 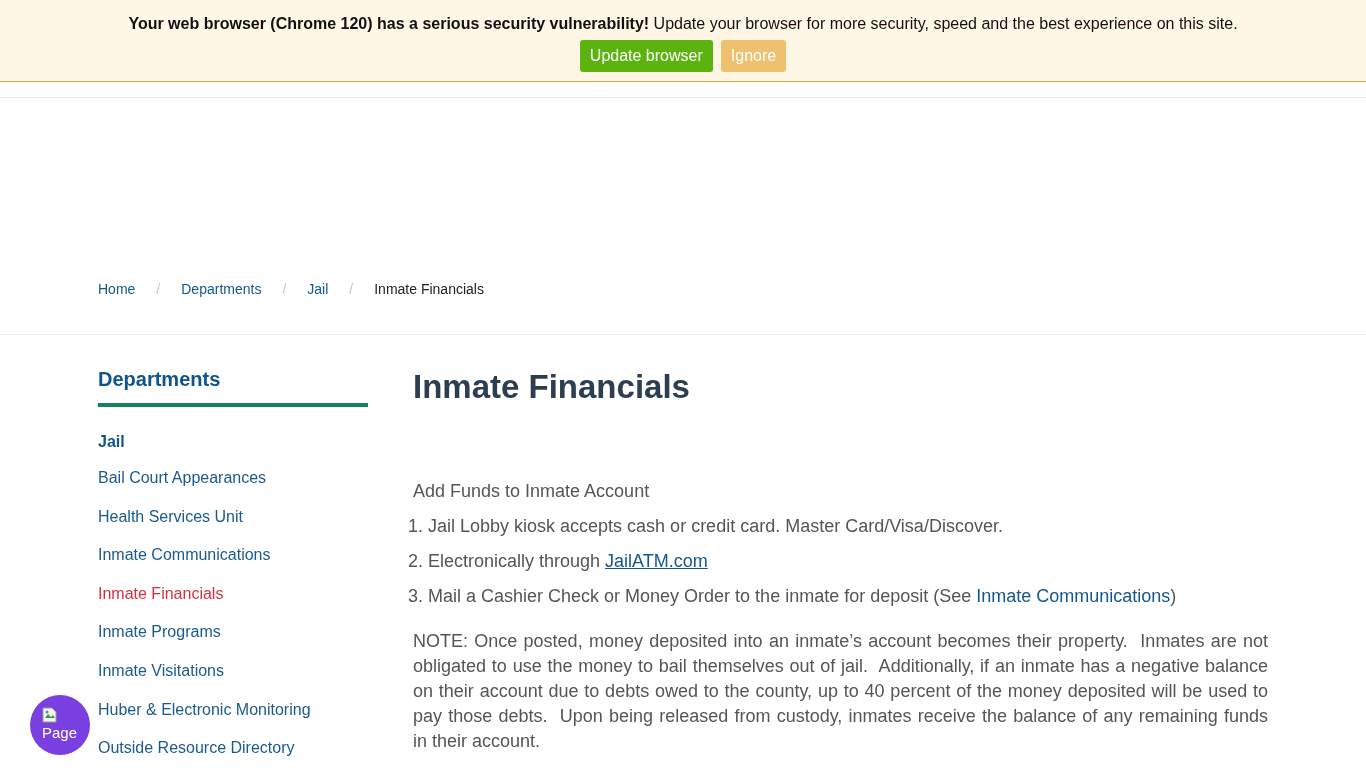 What do you see at coordinates (204, 709) in the screenshot?
I see `sidebar-item: Huber & Electronic Monitoring` at bounding box center [204, 709].